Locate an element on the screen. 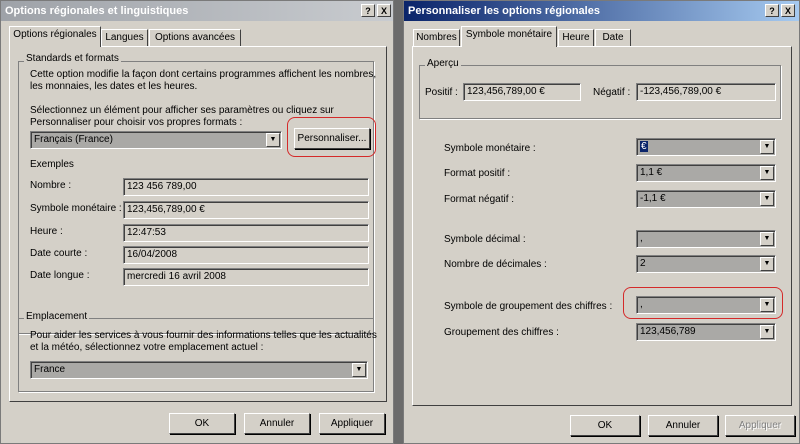 This screenshot has width=800, height=444. standards-group-label: Standards et formats is located at coordinates (72, 58).